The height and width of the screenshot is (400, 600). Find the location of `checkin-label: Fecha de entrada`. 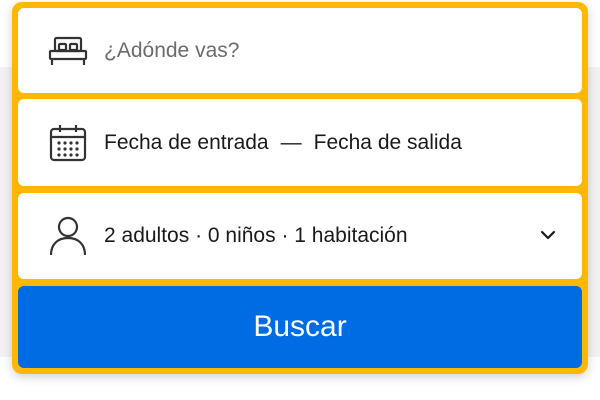

checkin-label: Fecha de entrada is located at coordinates (186, 143).